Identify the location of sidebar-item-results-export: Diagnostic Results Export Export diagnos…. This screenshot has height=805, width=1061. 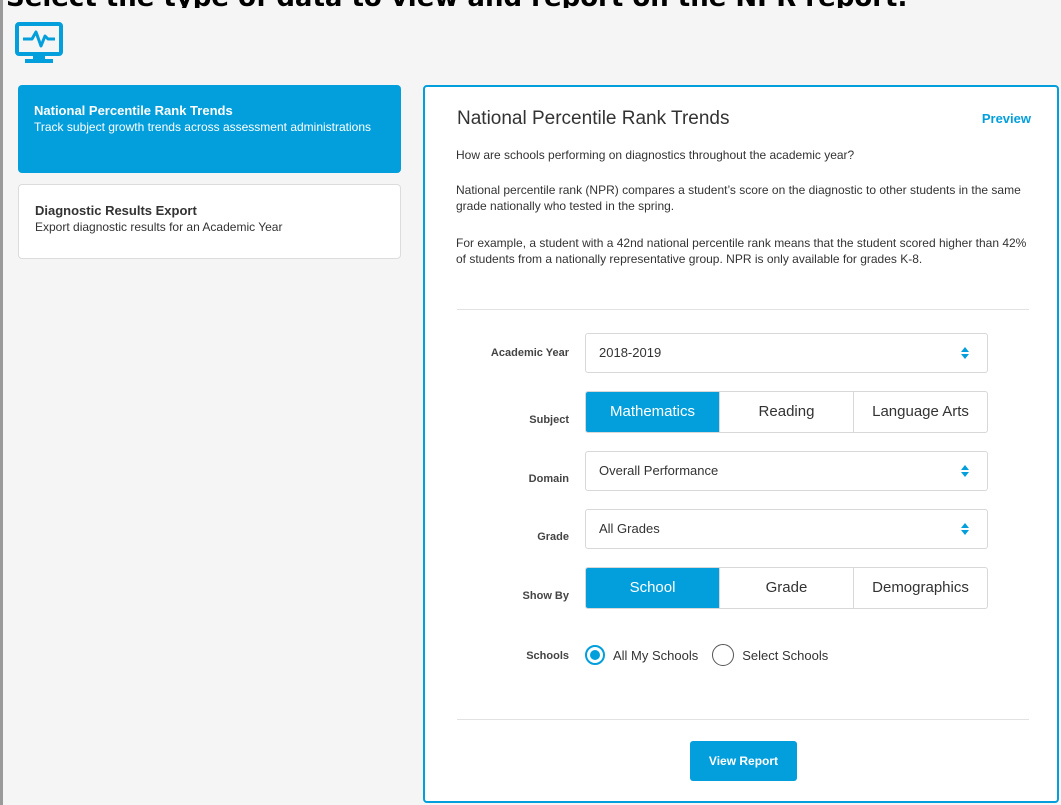
(209, 221).